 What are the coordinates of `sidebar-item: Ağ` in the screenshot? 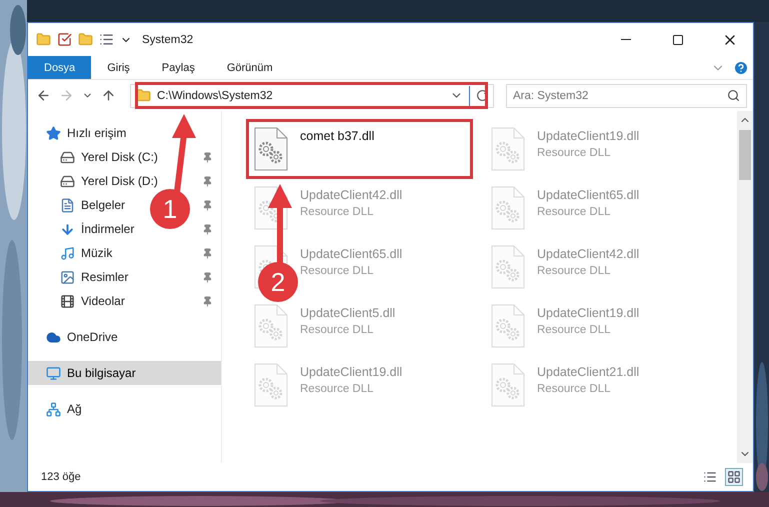 It's located at (74, 409).